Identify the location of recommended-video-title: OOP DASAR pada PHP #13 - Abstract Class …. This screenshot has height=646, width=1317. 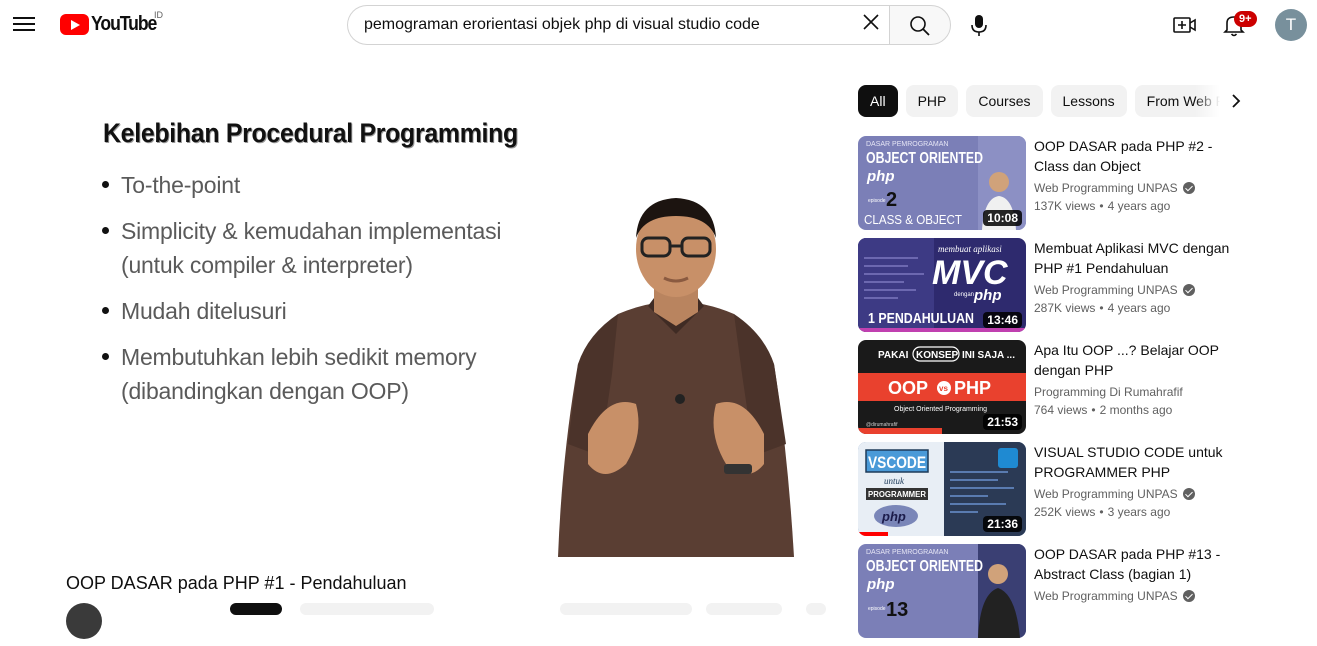
(1134, 564).